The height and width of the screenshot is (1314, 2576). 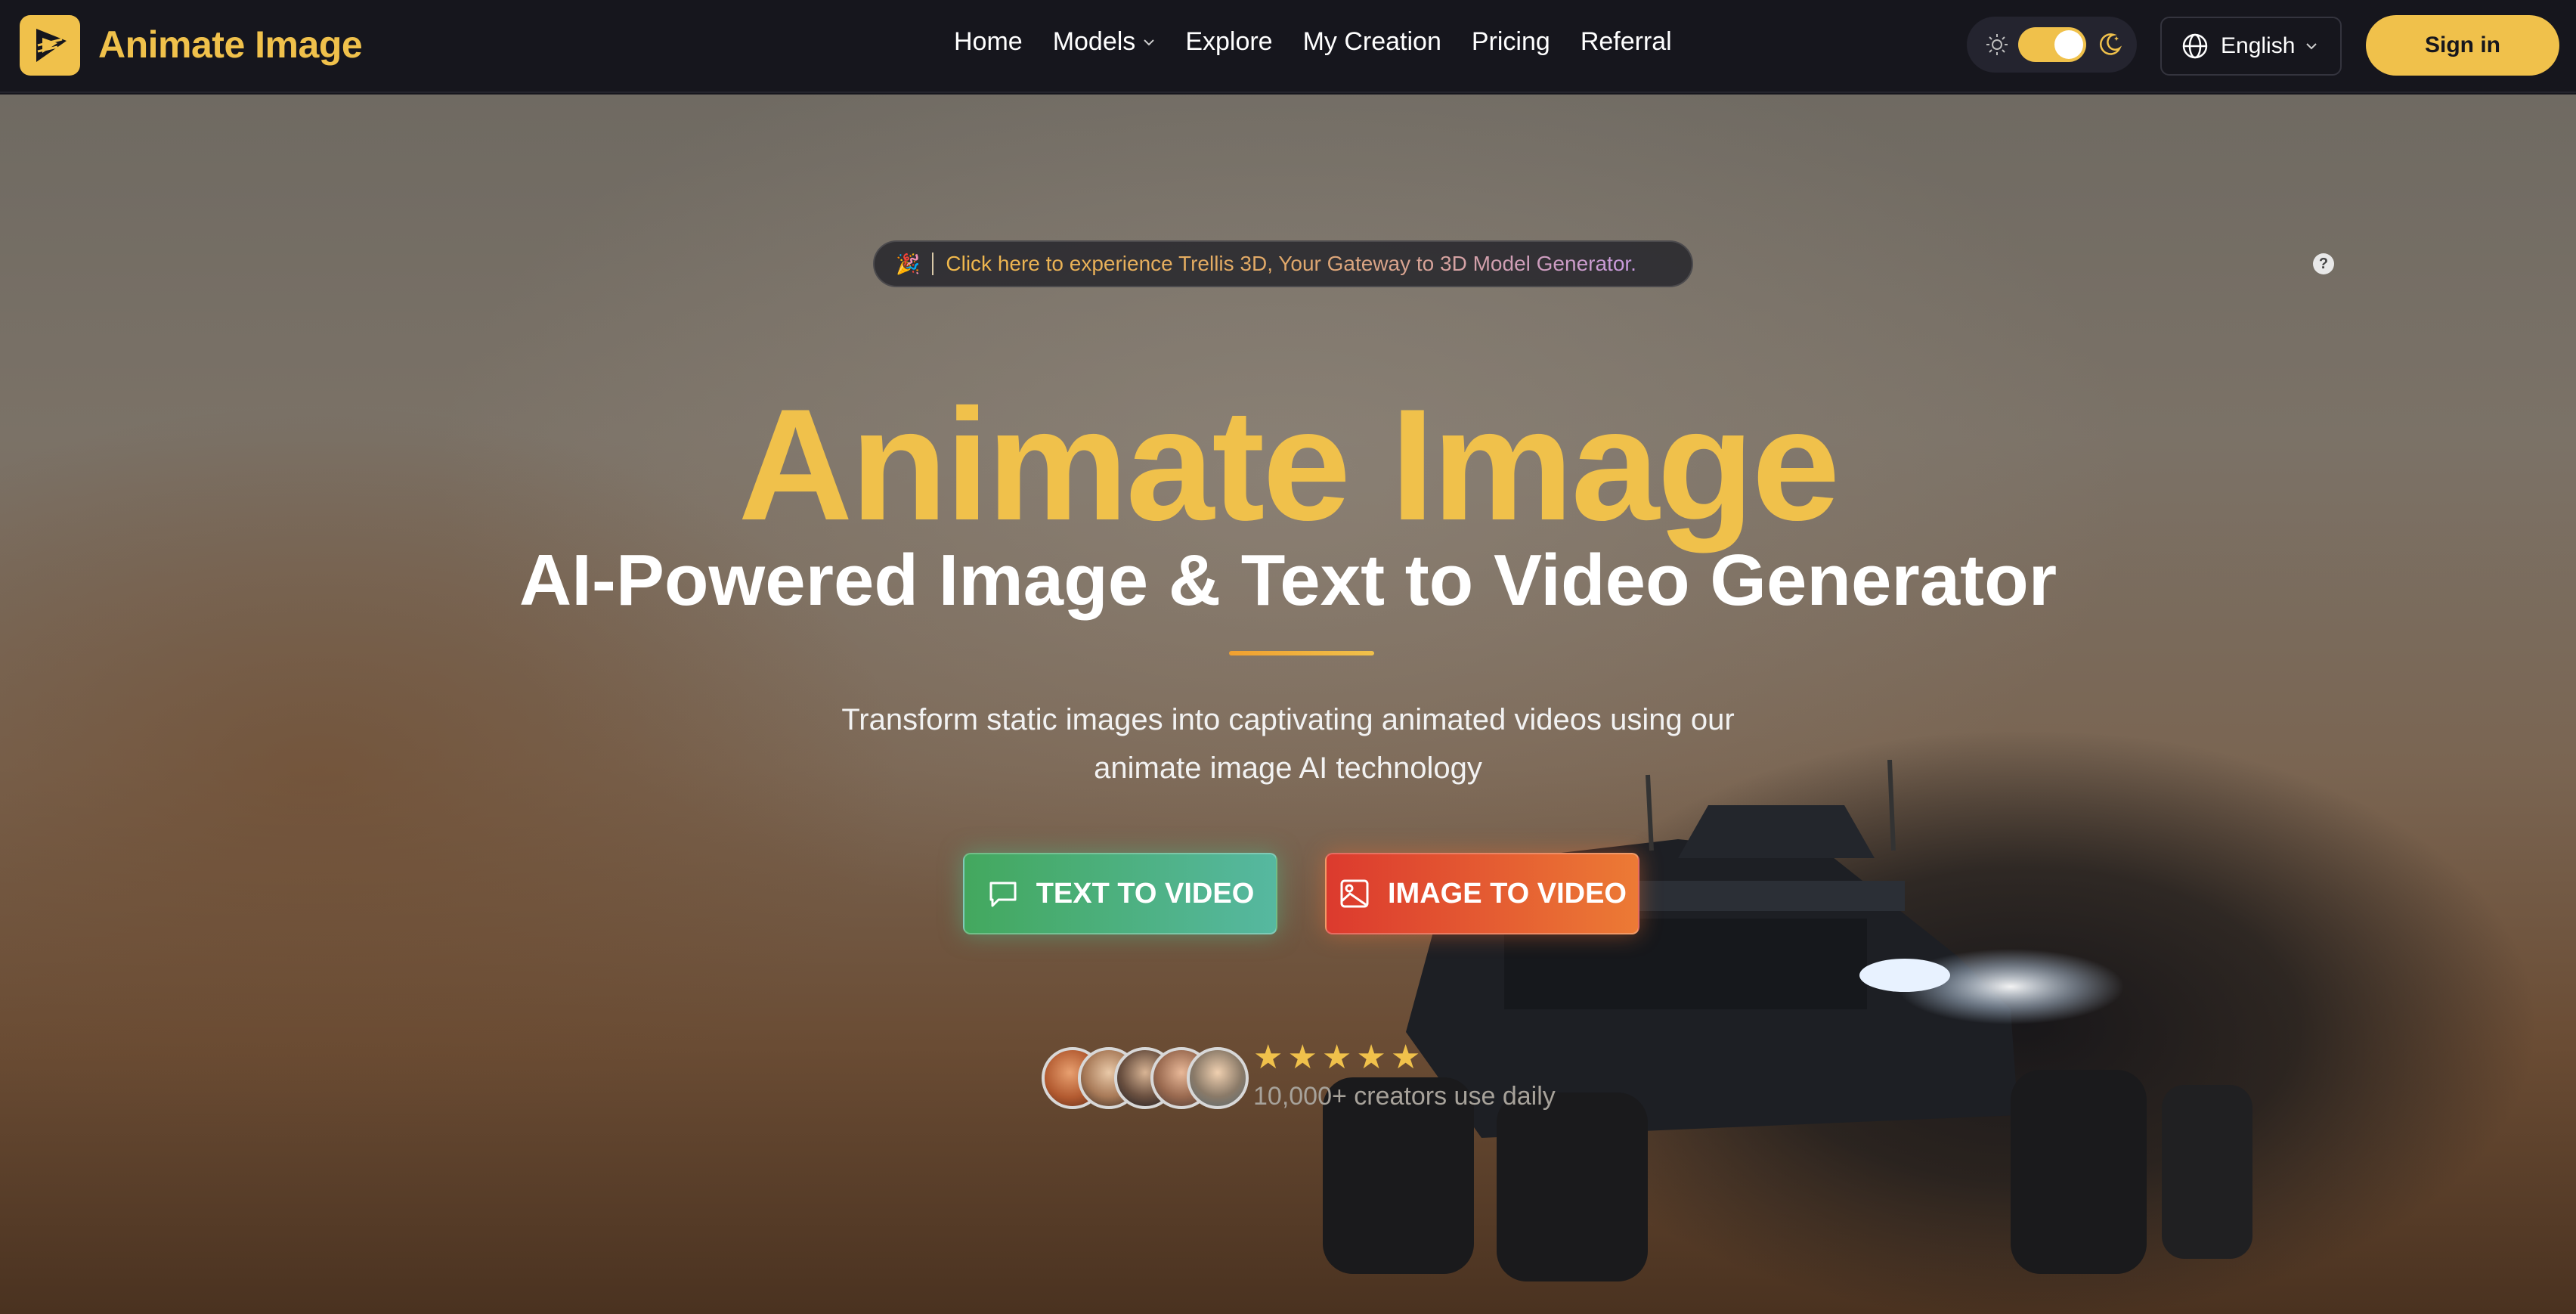 I want to click on language-selector: English, so click(x=2251, y=46).